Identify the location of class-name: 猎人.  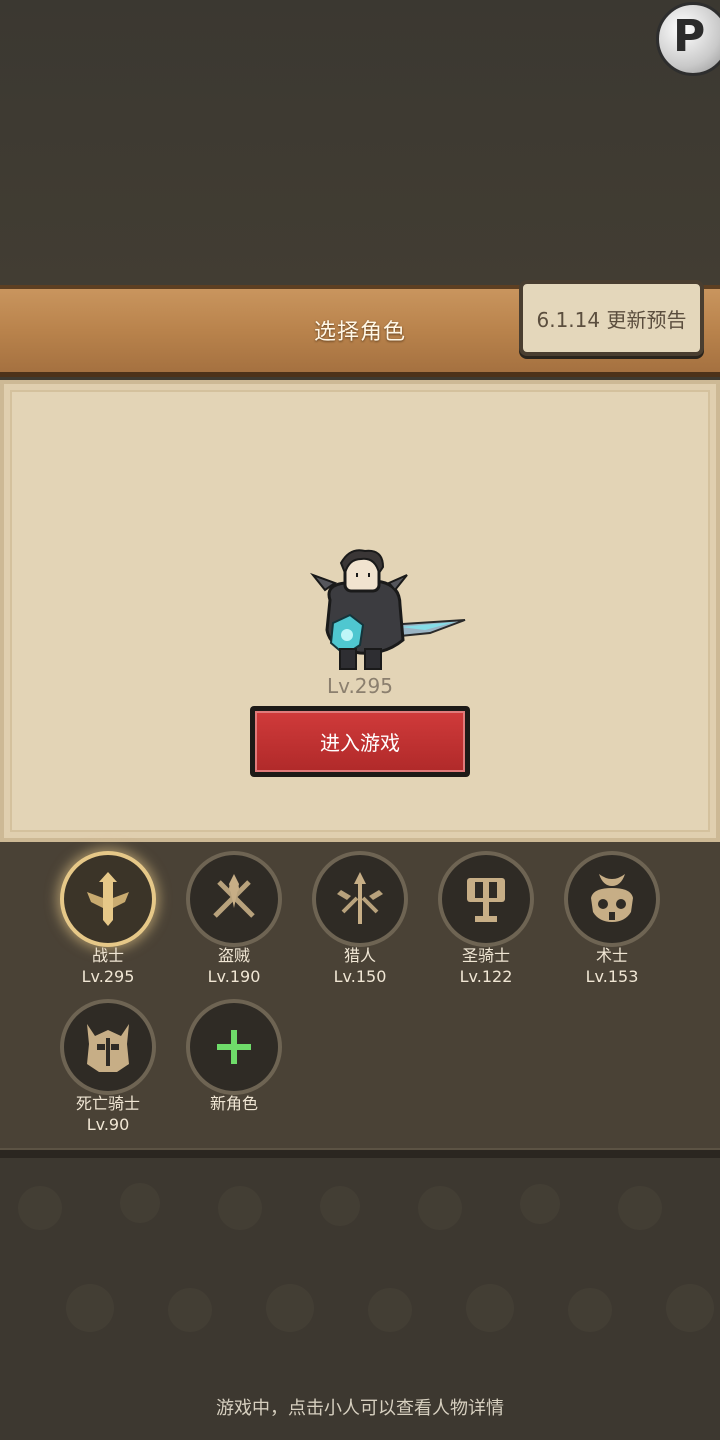
(359, 955).